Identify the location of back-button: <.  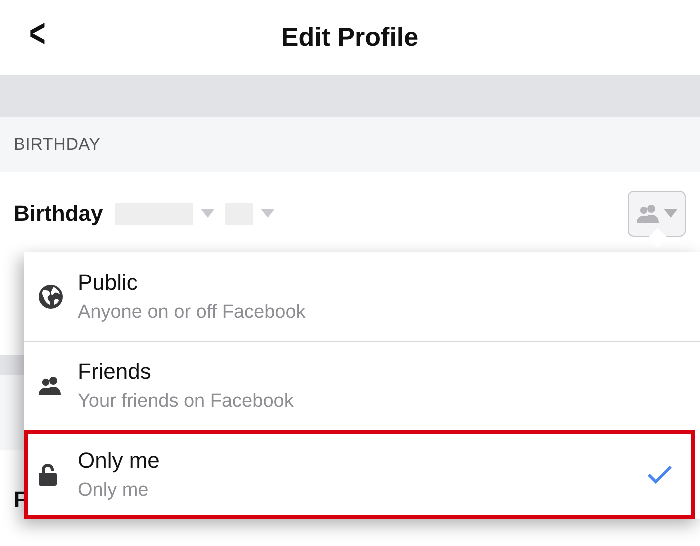
(38, 34).